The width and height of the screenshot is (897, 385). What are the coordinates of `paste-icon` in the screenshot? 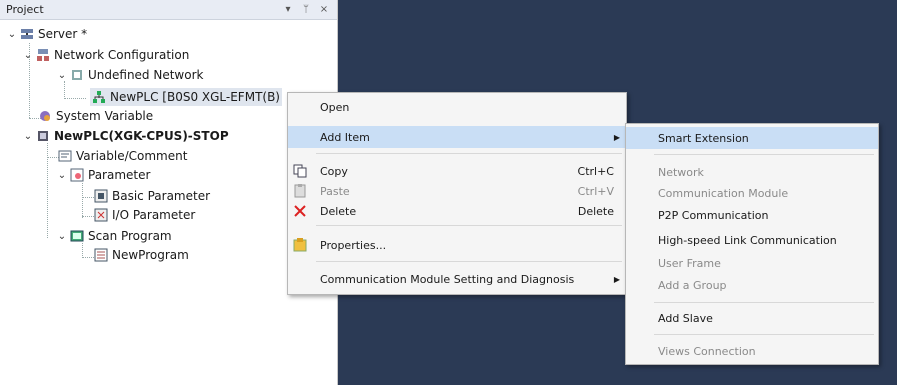 It's located at (300, 191).